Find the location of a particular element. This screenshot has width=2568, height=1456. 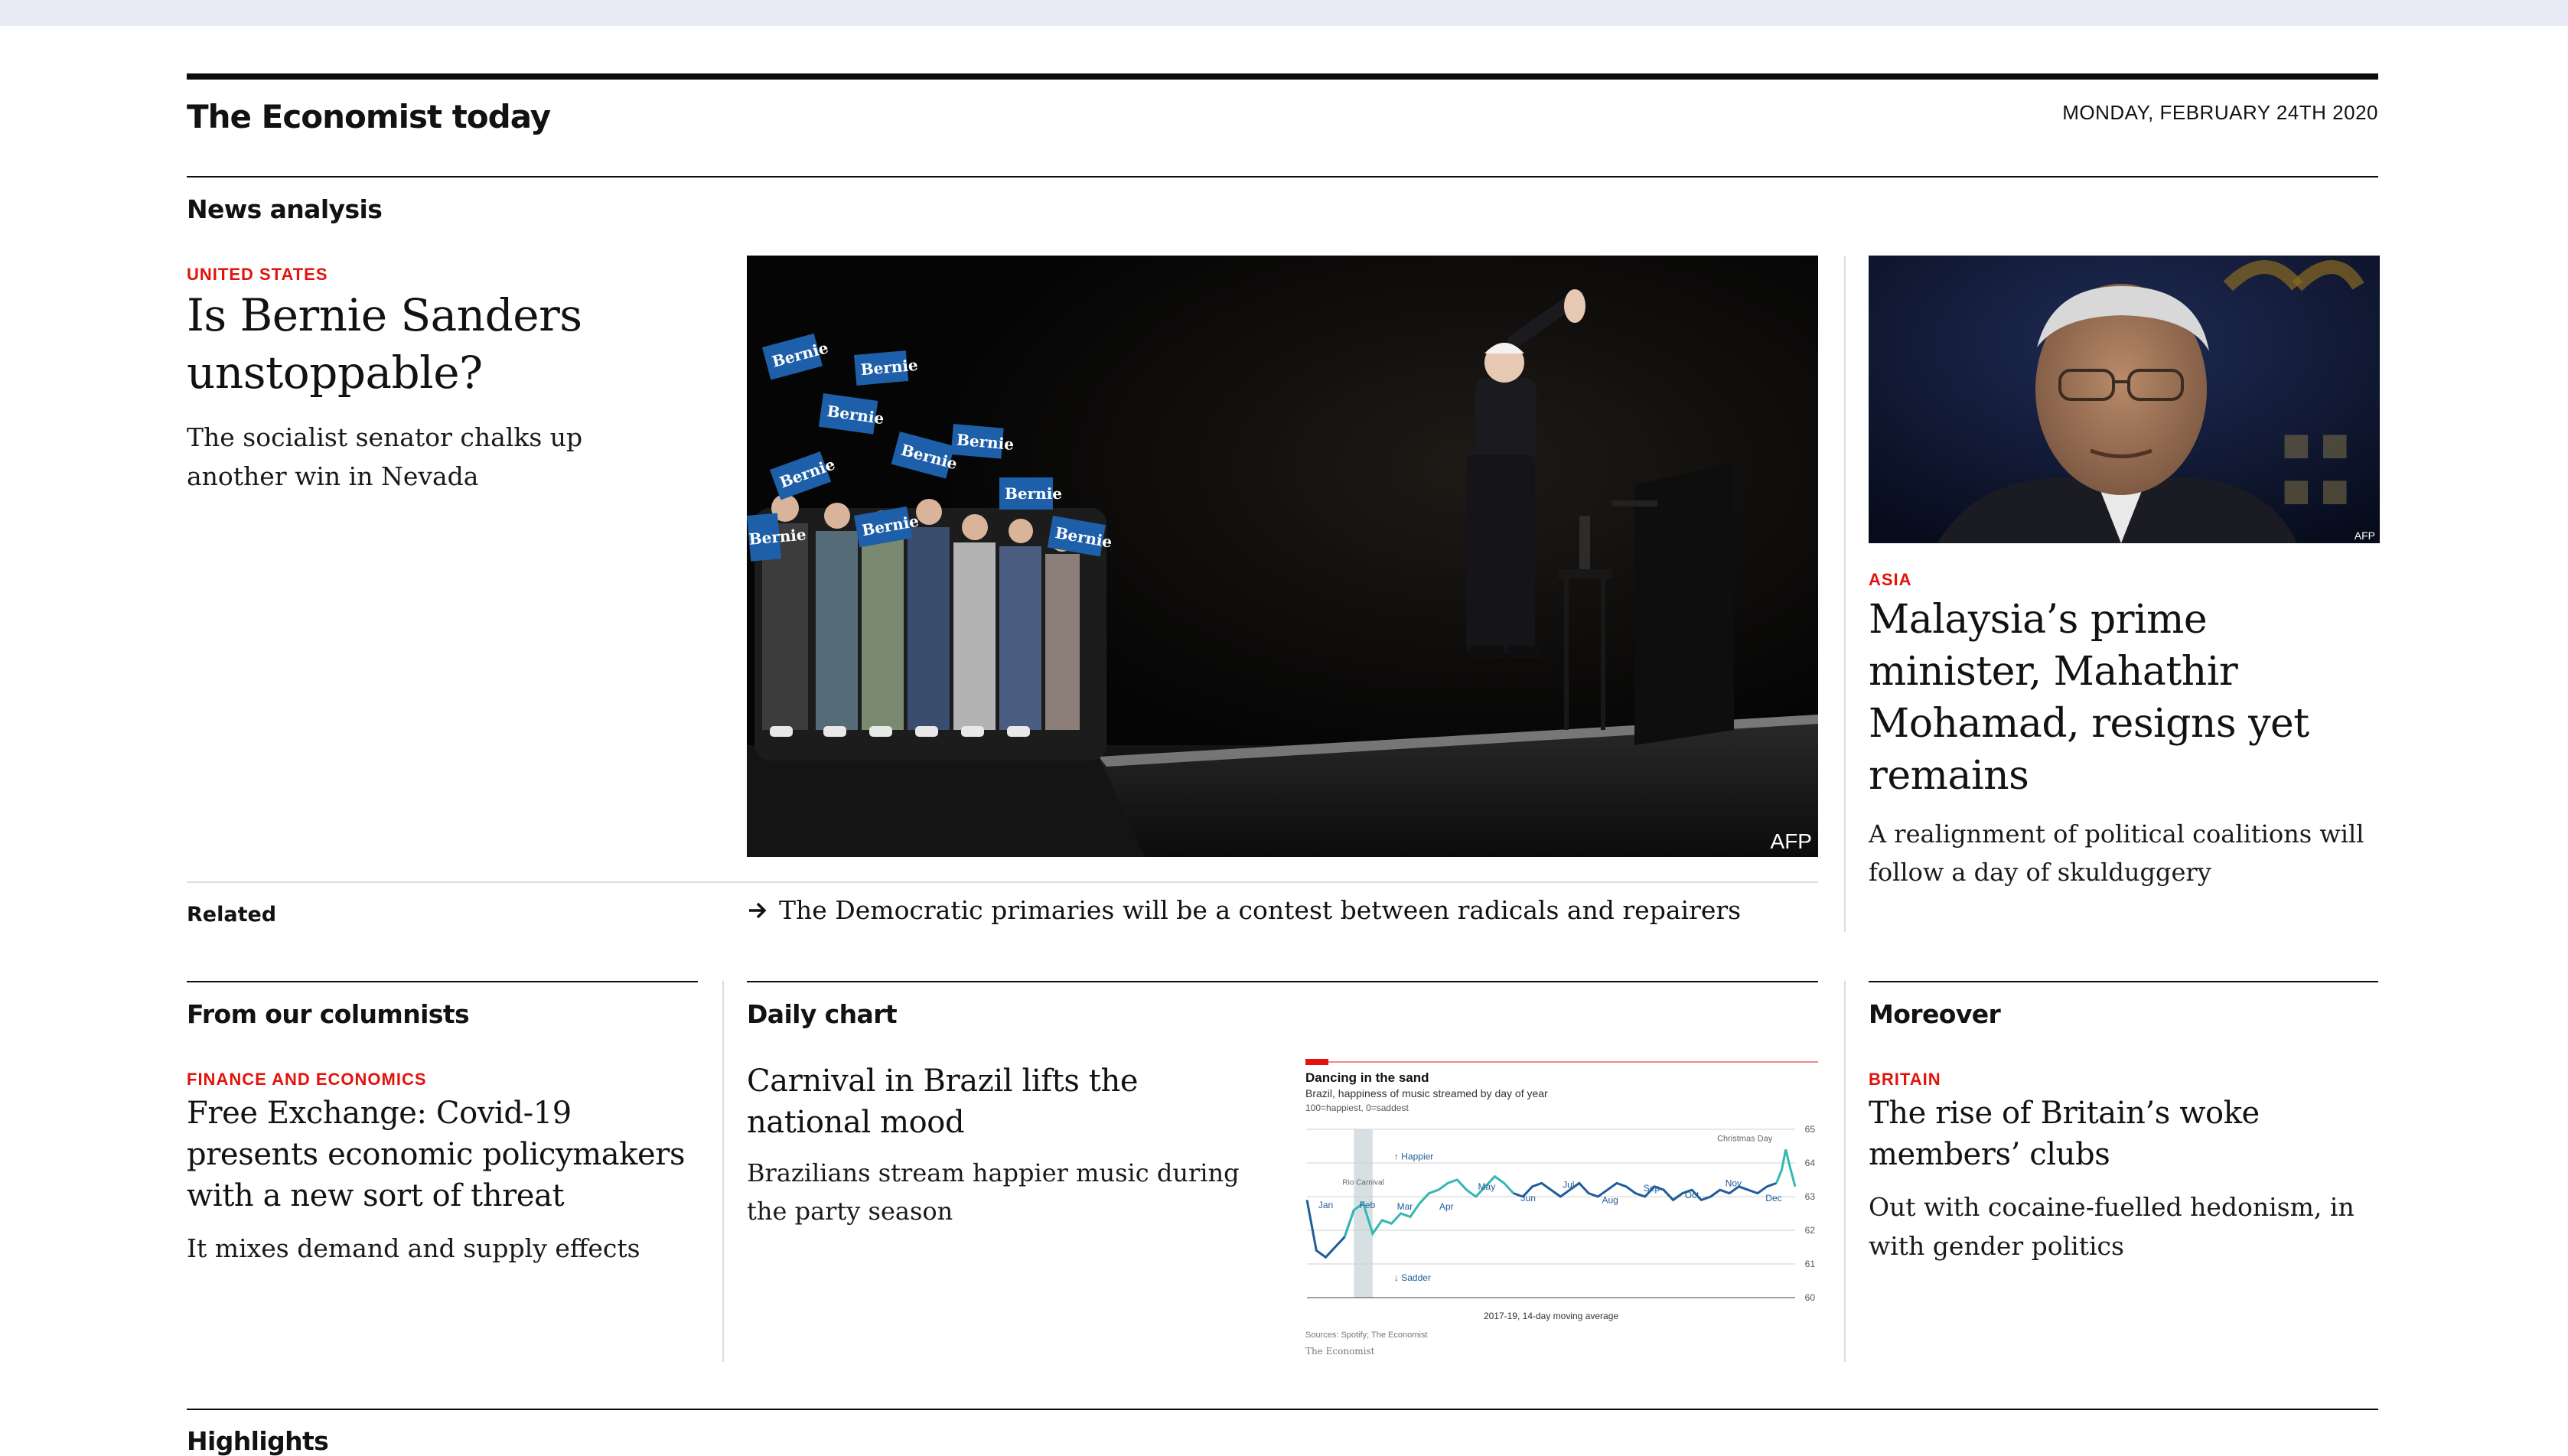

chart-red-tab is located at coordinates (1316, 1062).